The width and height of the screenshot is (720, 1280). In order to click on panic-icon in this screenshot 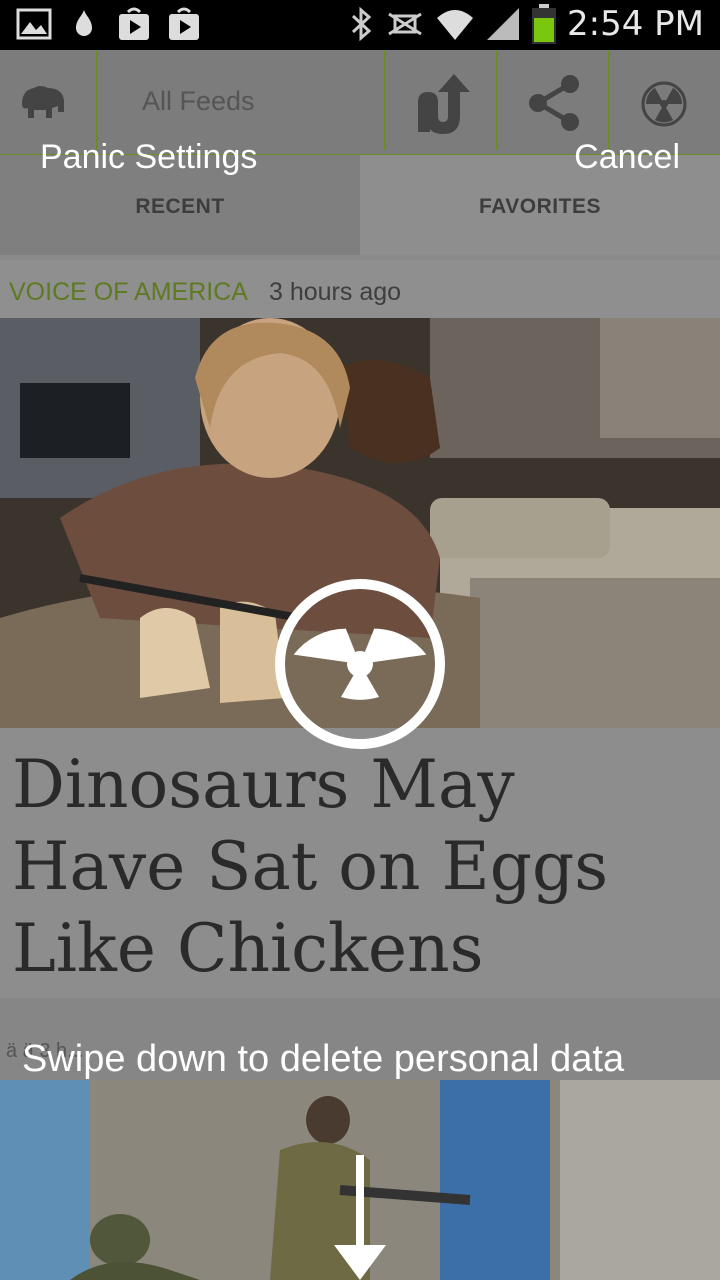, I will do `click(664, 104)`.